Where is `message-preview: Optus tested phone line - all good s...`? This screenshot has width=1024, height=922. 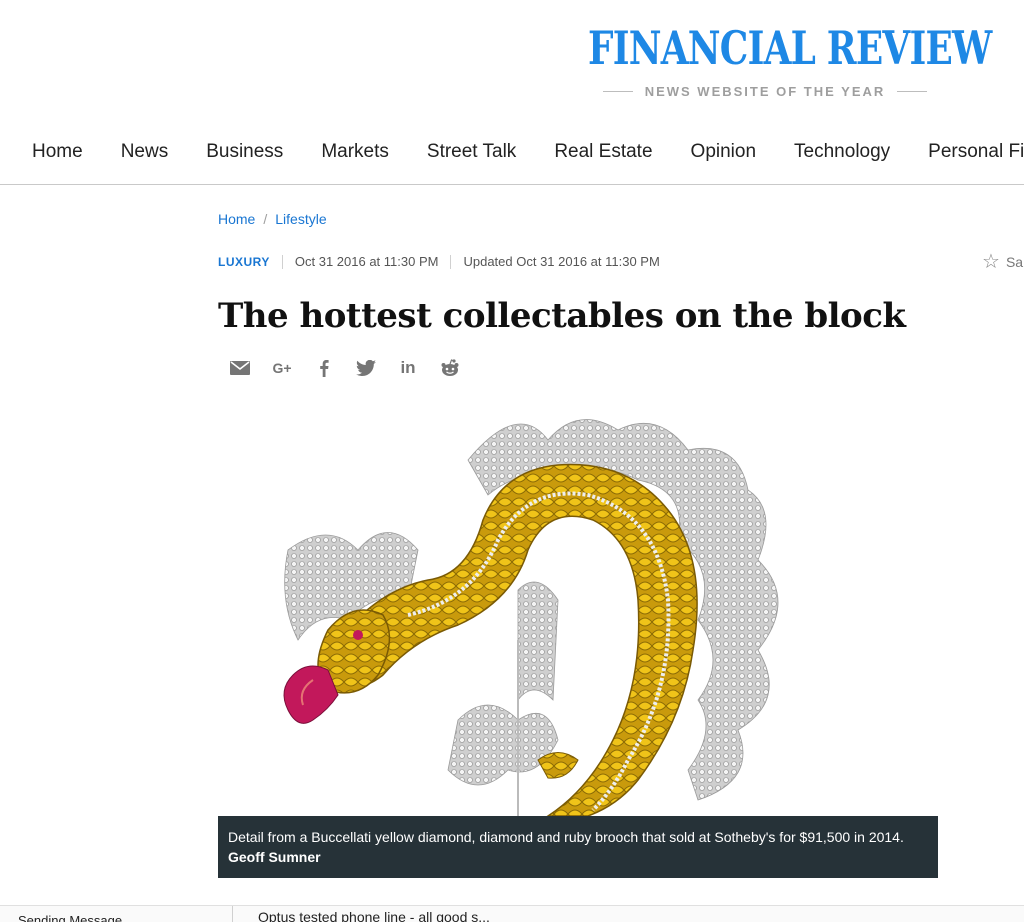
message-preview: Optus tested phone line - all good s... is located at coordinates (374, 915).